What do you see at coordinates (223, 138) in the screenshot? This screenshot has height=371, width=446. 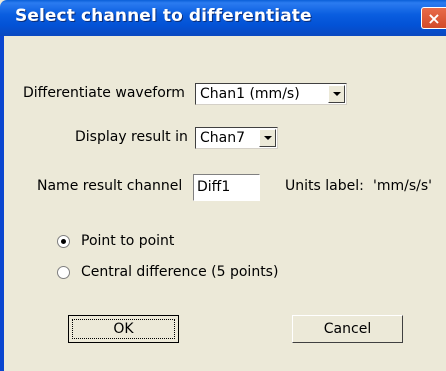 I see `display-result-value: Chan7` at bounding box center [223, 138].